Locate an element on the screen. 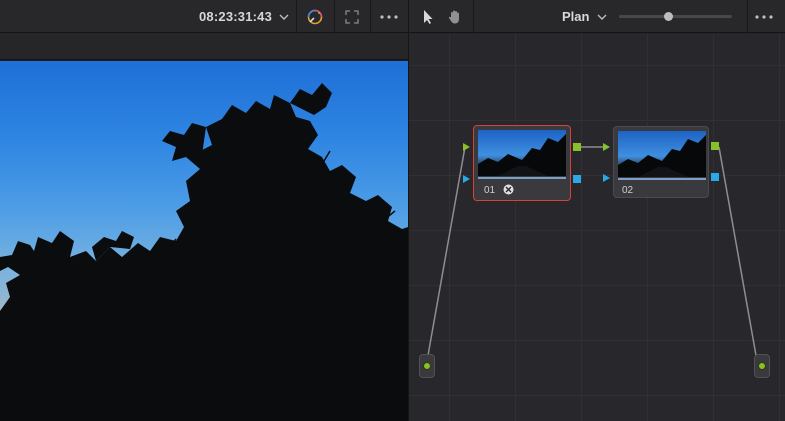 The height and width of the screenshot is (421, 785). source-input-node is located at coordinates (427, 366).